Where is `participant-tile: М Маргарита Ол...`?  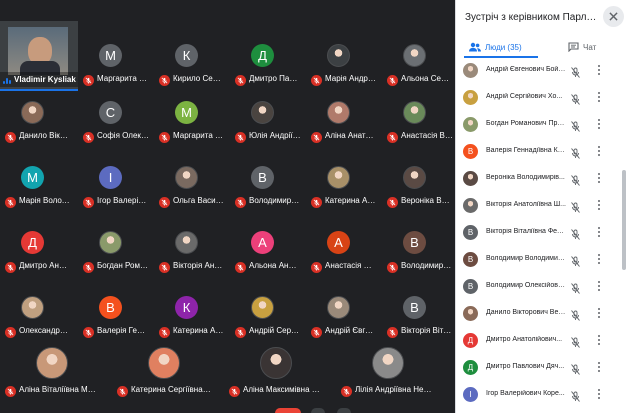 participant-tile: М Маргарита Ол... is located at coordinates (114, 66).